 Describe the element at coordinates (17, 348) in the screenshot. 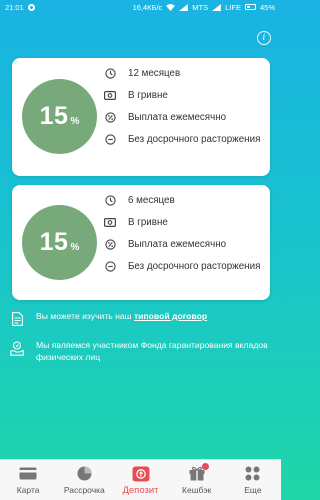

I see `shield-hand-icon` at that location.